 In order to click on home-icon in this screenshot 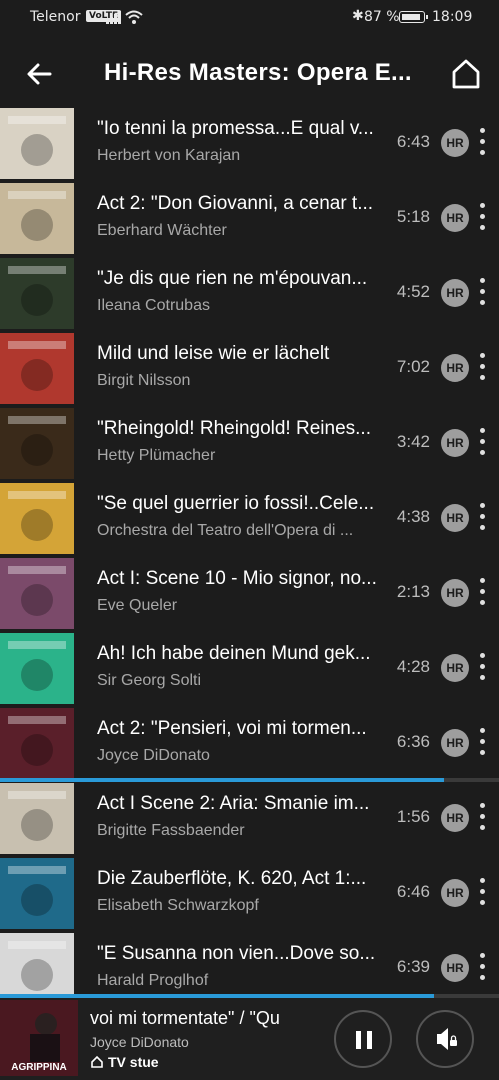, I will do `click(466, 74)`.